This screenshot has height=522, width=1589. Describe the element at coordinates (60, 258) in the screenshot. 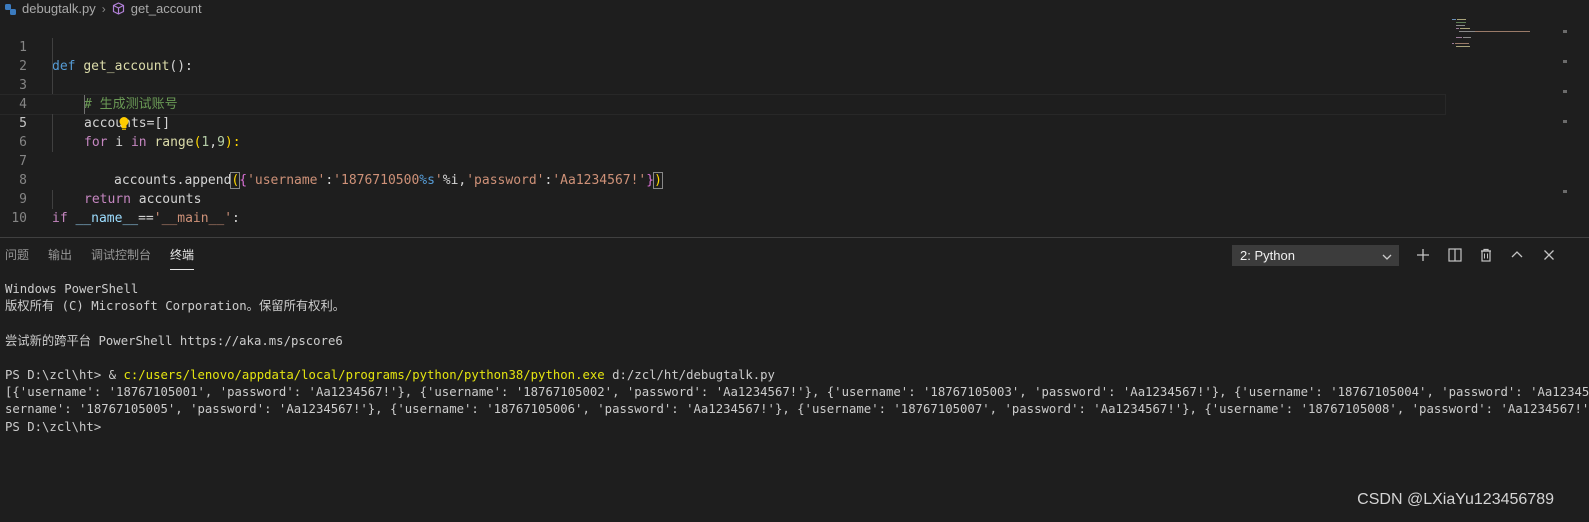

I see `tab-output: 输出` at that location.